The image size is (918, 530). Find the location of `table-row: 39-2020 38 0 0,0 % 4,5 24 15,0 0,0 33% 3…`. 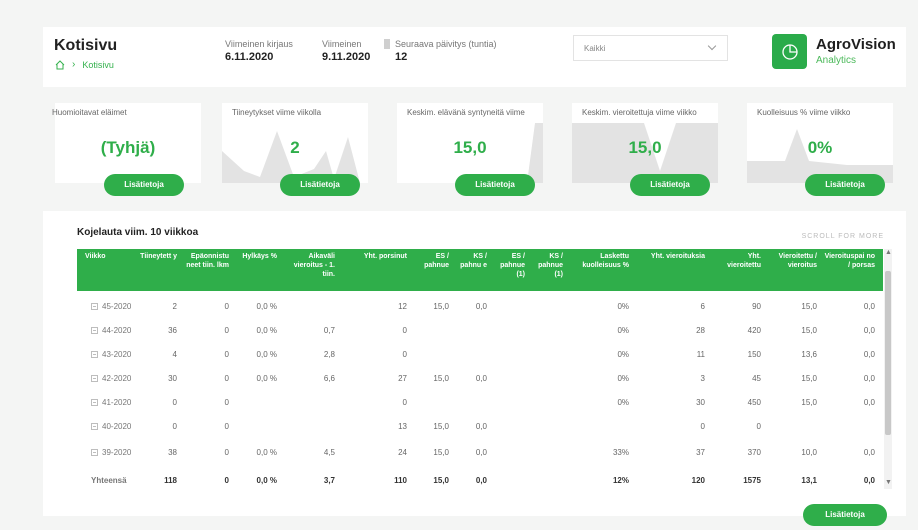

table-row: 39-2020 38 0 0,0 % 4,5 24 15,0 0,0 33% 3… is located at coordinates (480, 453).